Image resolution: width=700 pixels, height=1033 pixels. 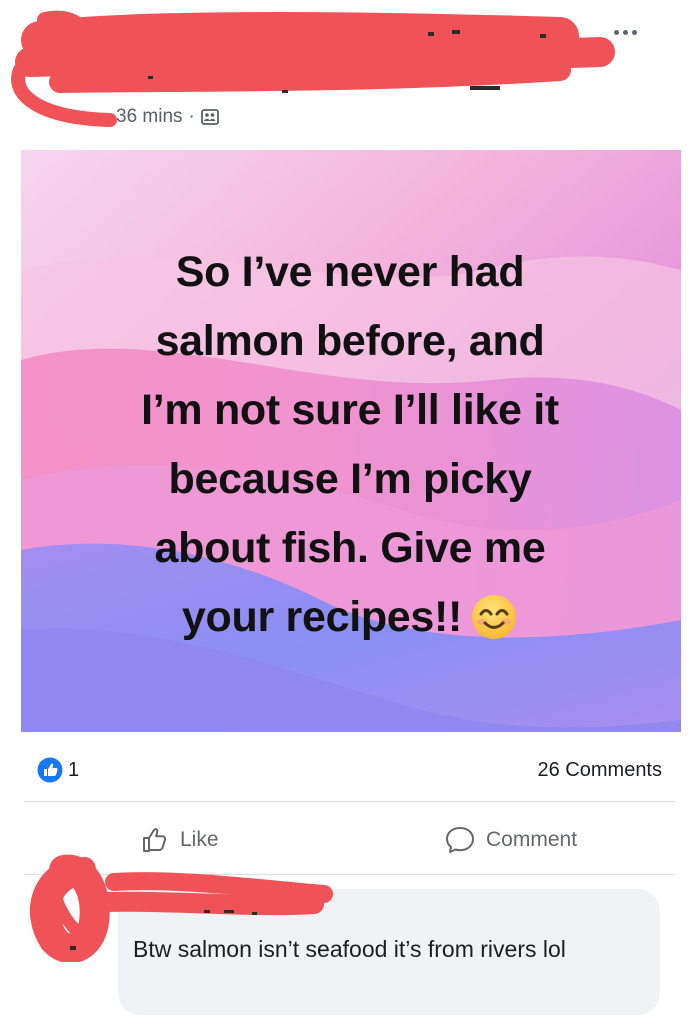 What do you see at coordinates (350, 548) in the screenshot?
I see `post-text-line: about fish. Give me` at bounding box center [350, 548].